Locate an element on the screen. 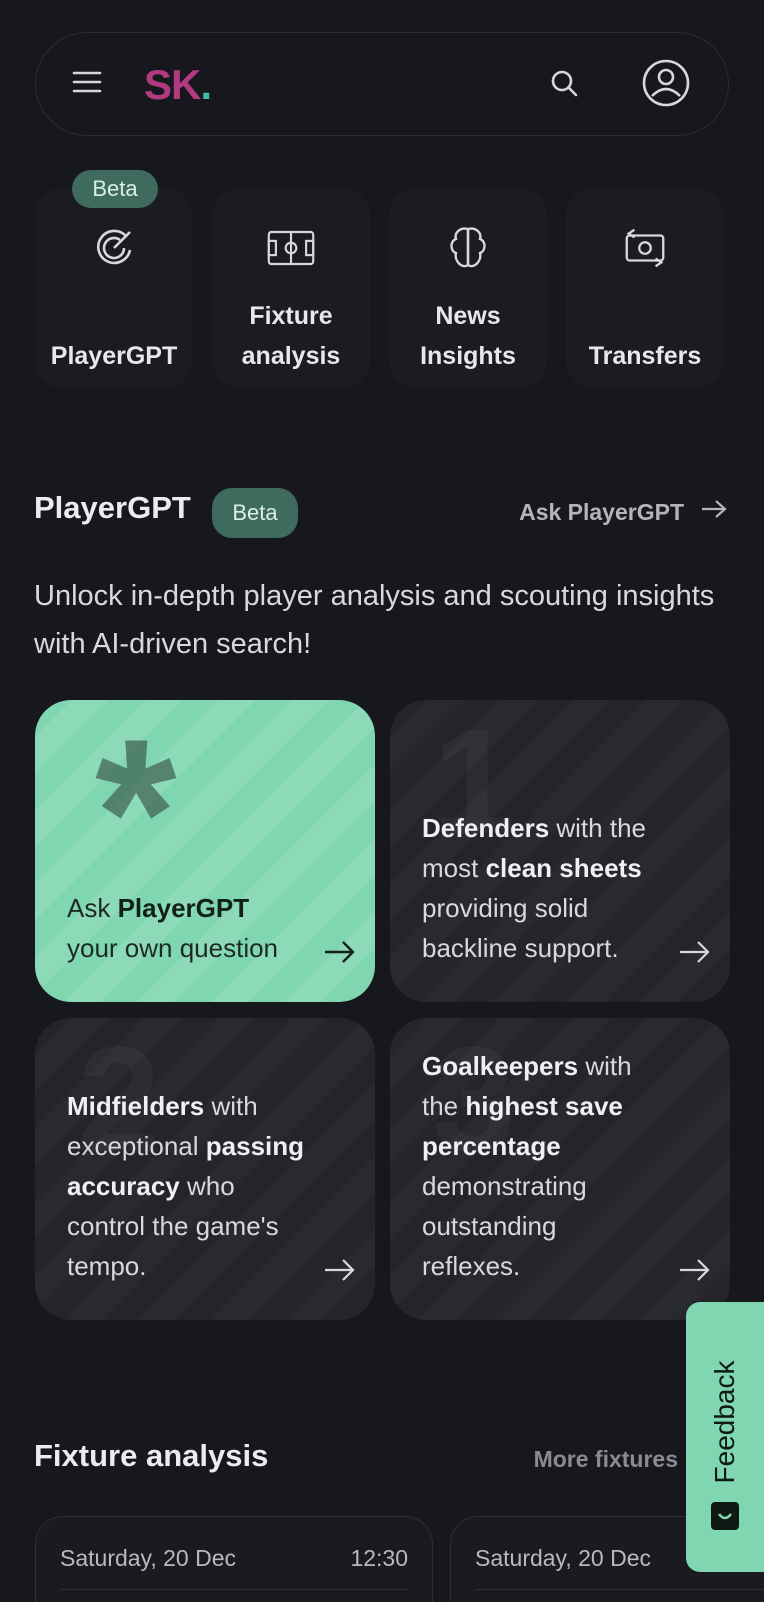 The height and width of the screenshot is (1602, 764). more-fixtures-link: More fixtures is located at coordinates (606, 1459).